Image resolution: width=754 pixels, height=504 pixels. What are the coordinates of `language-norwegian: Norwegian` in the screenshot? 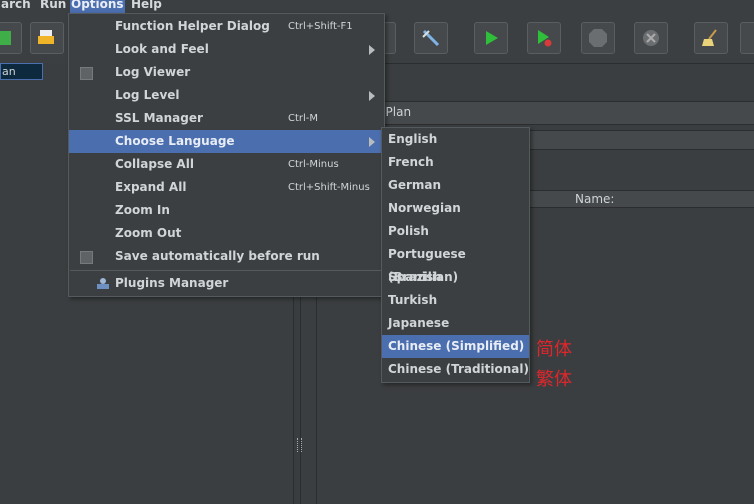 It's located at (455, 208).